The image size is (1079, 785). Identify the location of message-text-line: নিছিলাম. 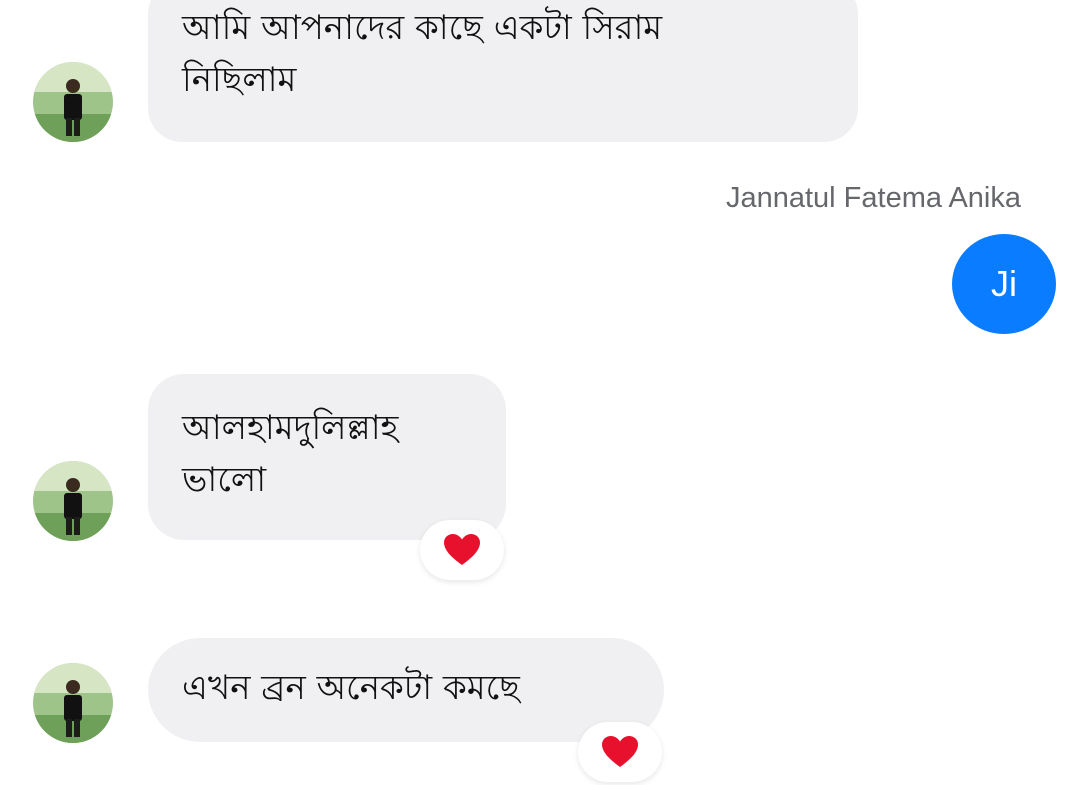
(239, 80).